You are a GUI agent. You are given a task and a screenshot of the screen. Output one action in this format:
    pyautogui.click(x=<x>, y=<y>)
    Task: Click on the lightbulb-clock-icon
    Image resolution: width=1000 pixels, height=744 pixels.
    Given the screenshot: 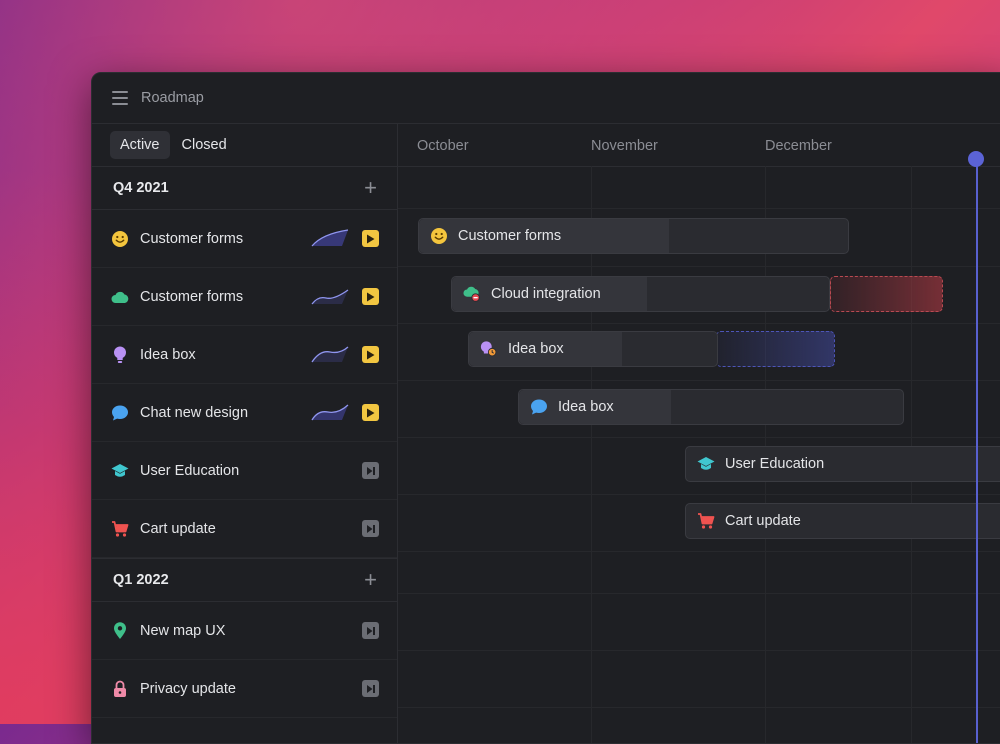 What is the action you would take?
    pyautogui.click(x=489, y=349)
    